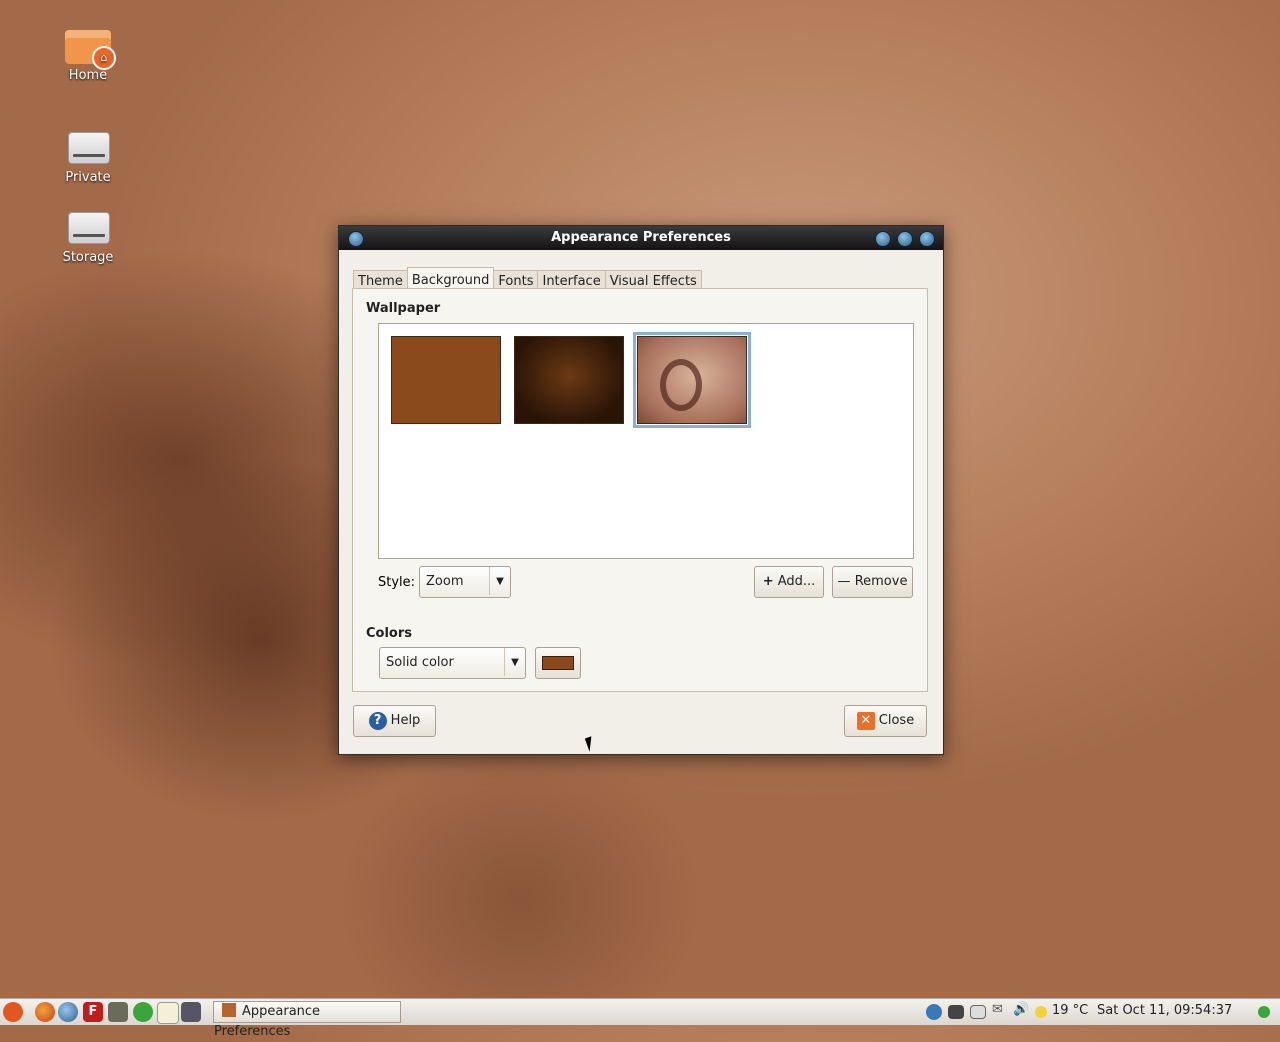 This screenshot has width=1280, height=1042. What do you see at coordinates (681, 385) in the screenshot?
I see `wallpaper-swirl-decoration` at bounding box center [681, 385].